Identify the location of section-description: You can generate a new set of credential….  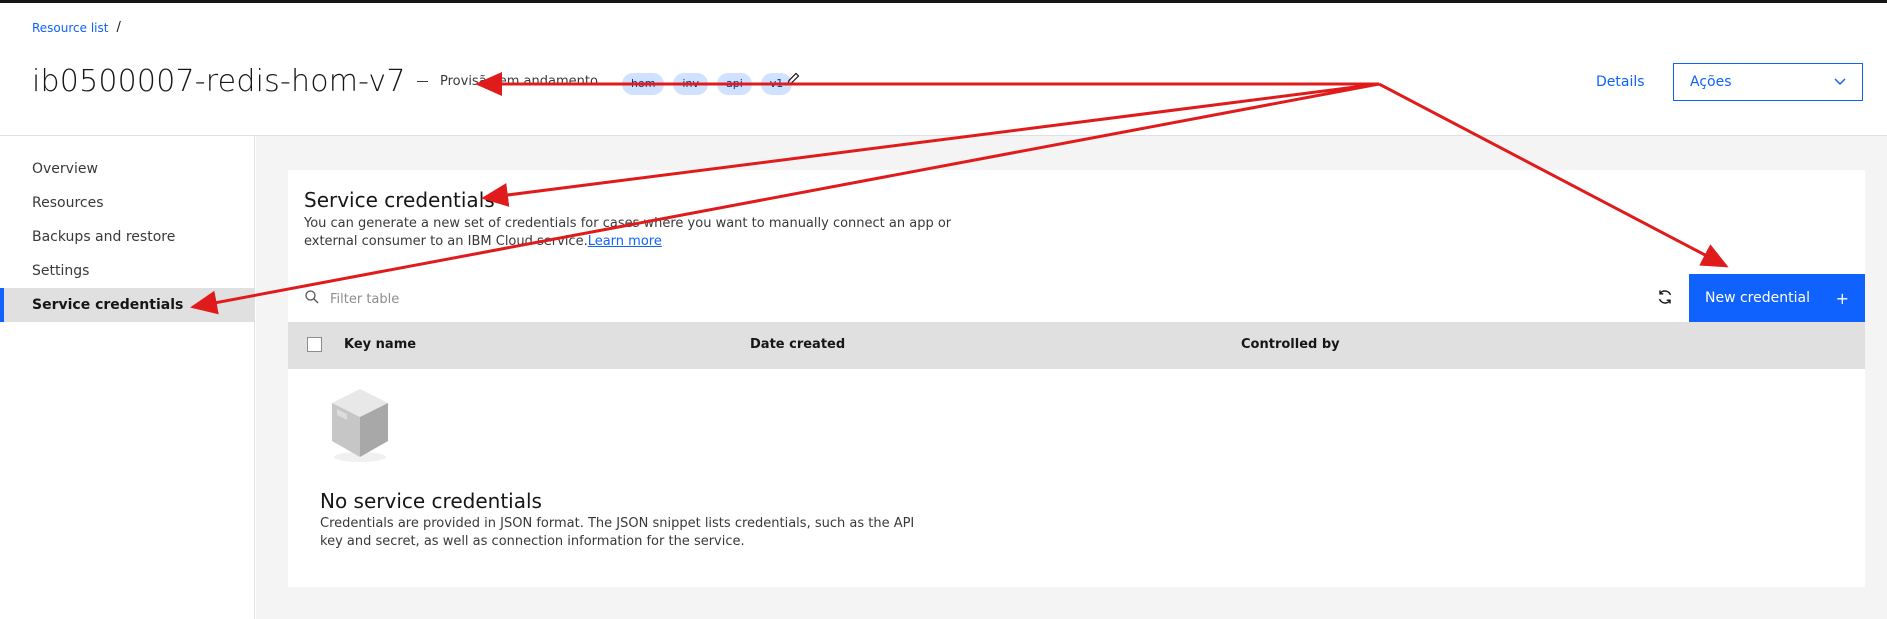
(634, 233).